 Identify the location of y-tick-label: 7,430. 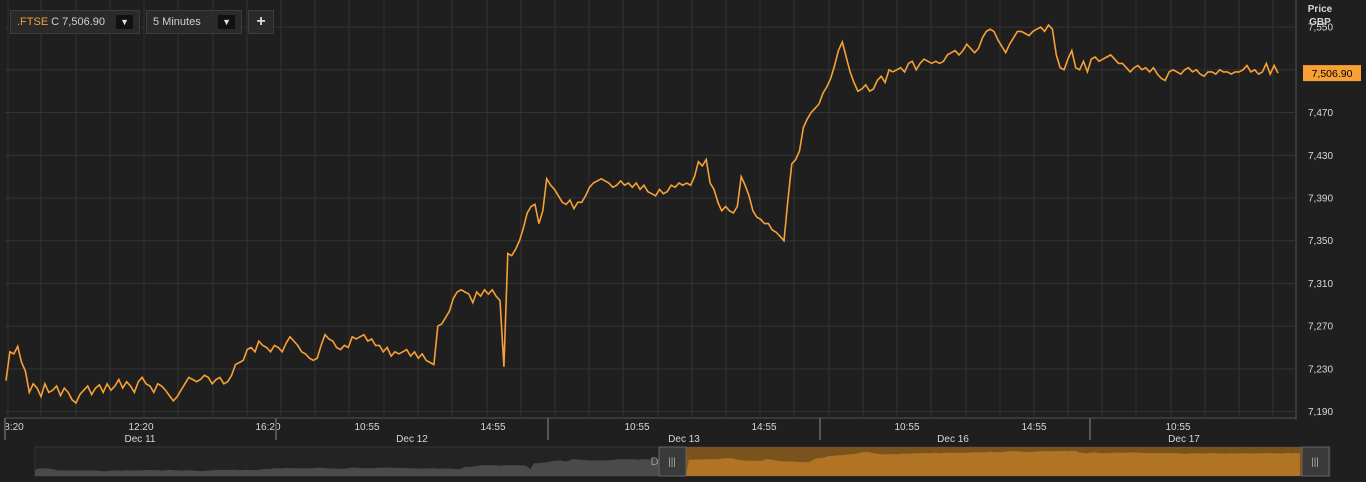
(1320, 156).